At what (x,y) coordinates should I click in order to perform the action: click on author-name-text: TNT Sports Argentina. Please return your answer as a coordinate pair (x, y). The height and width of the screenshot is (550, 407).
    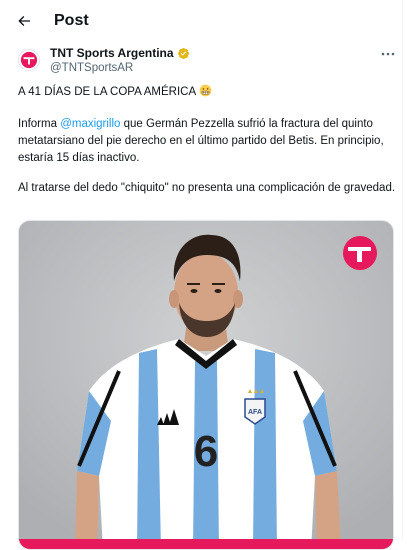
    Looking at the image, I should click on (112, 53).